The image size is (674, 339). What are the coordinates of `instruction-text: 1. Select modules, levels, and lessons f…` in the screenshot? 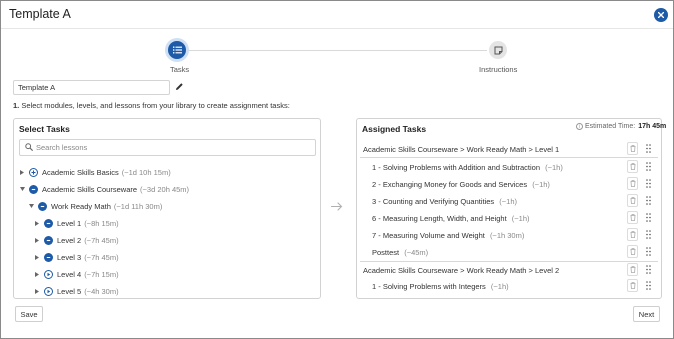 It's located at (151, 105).